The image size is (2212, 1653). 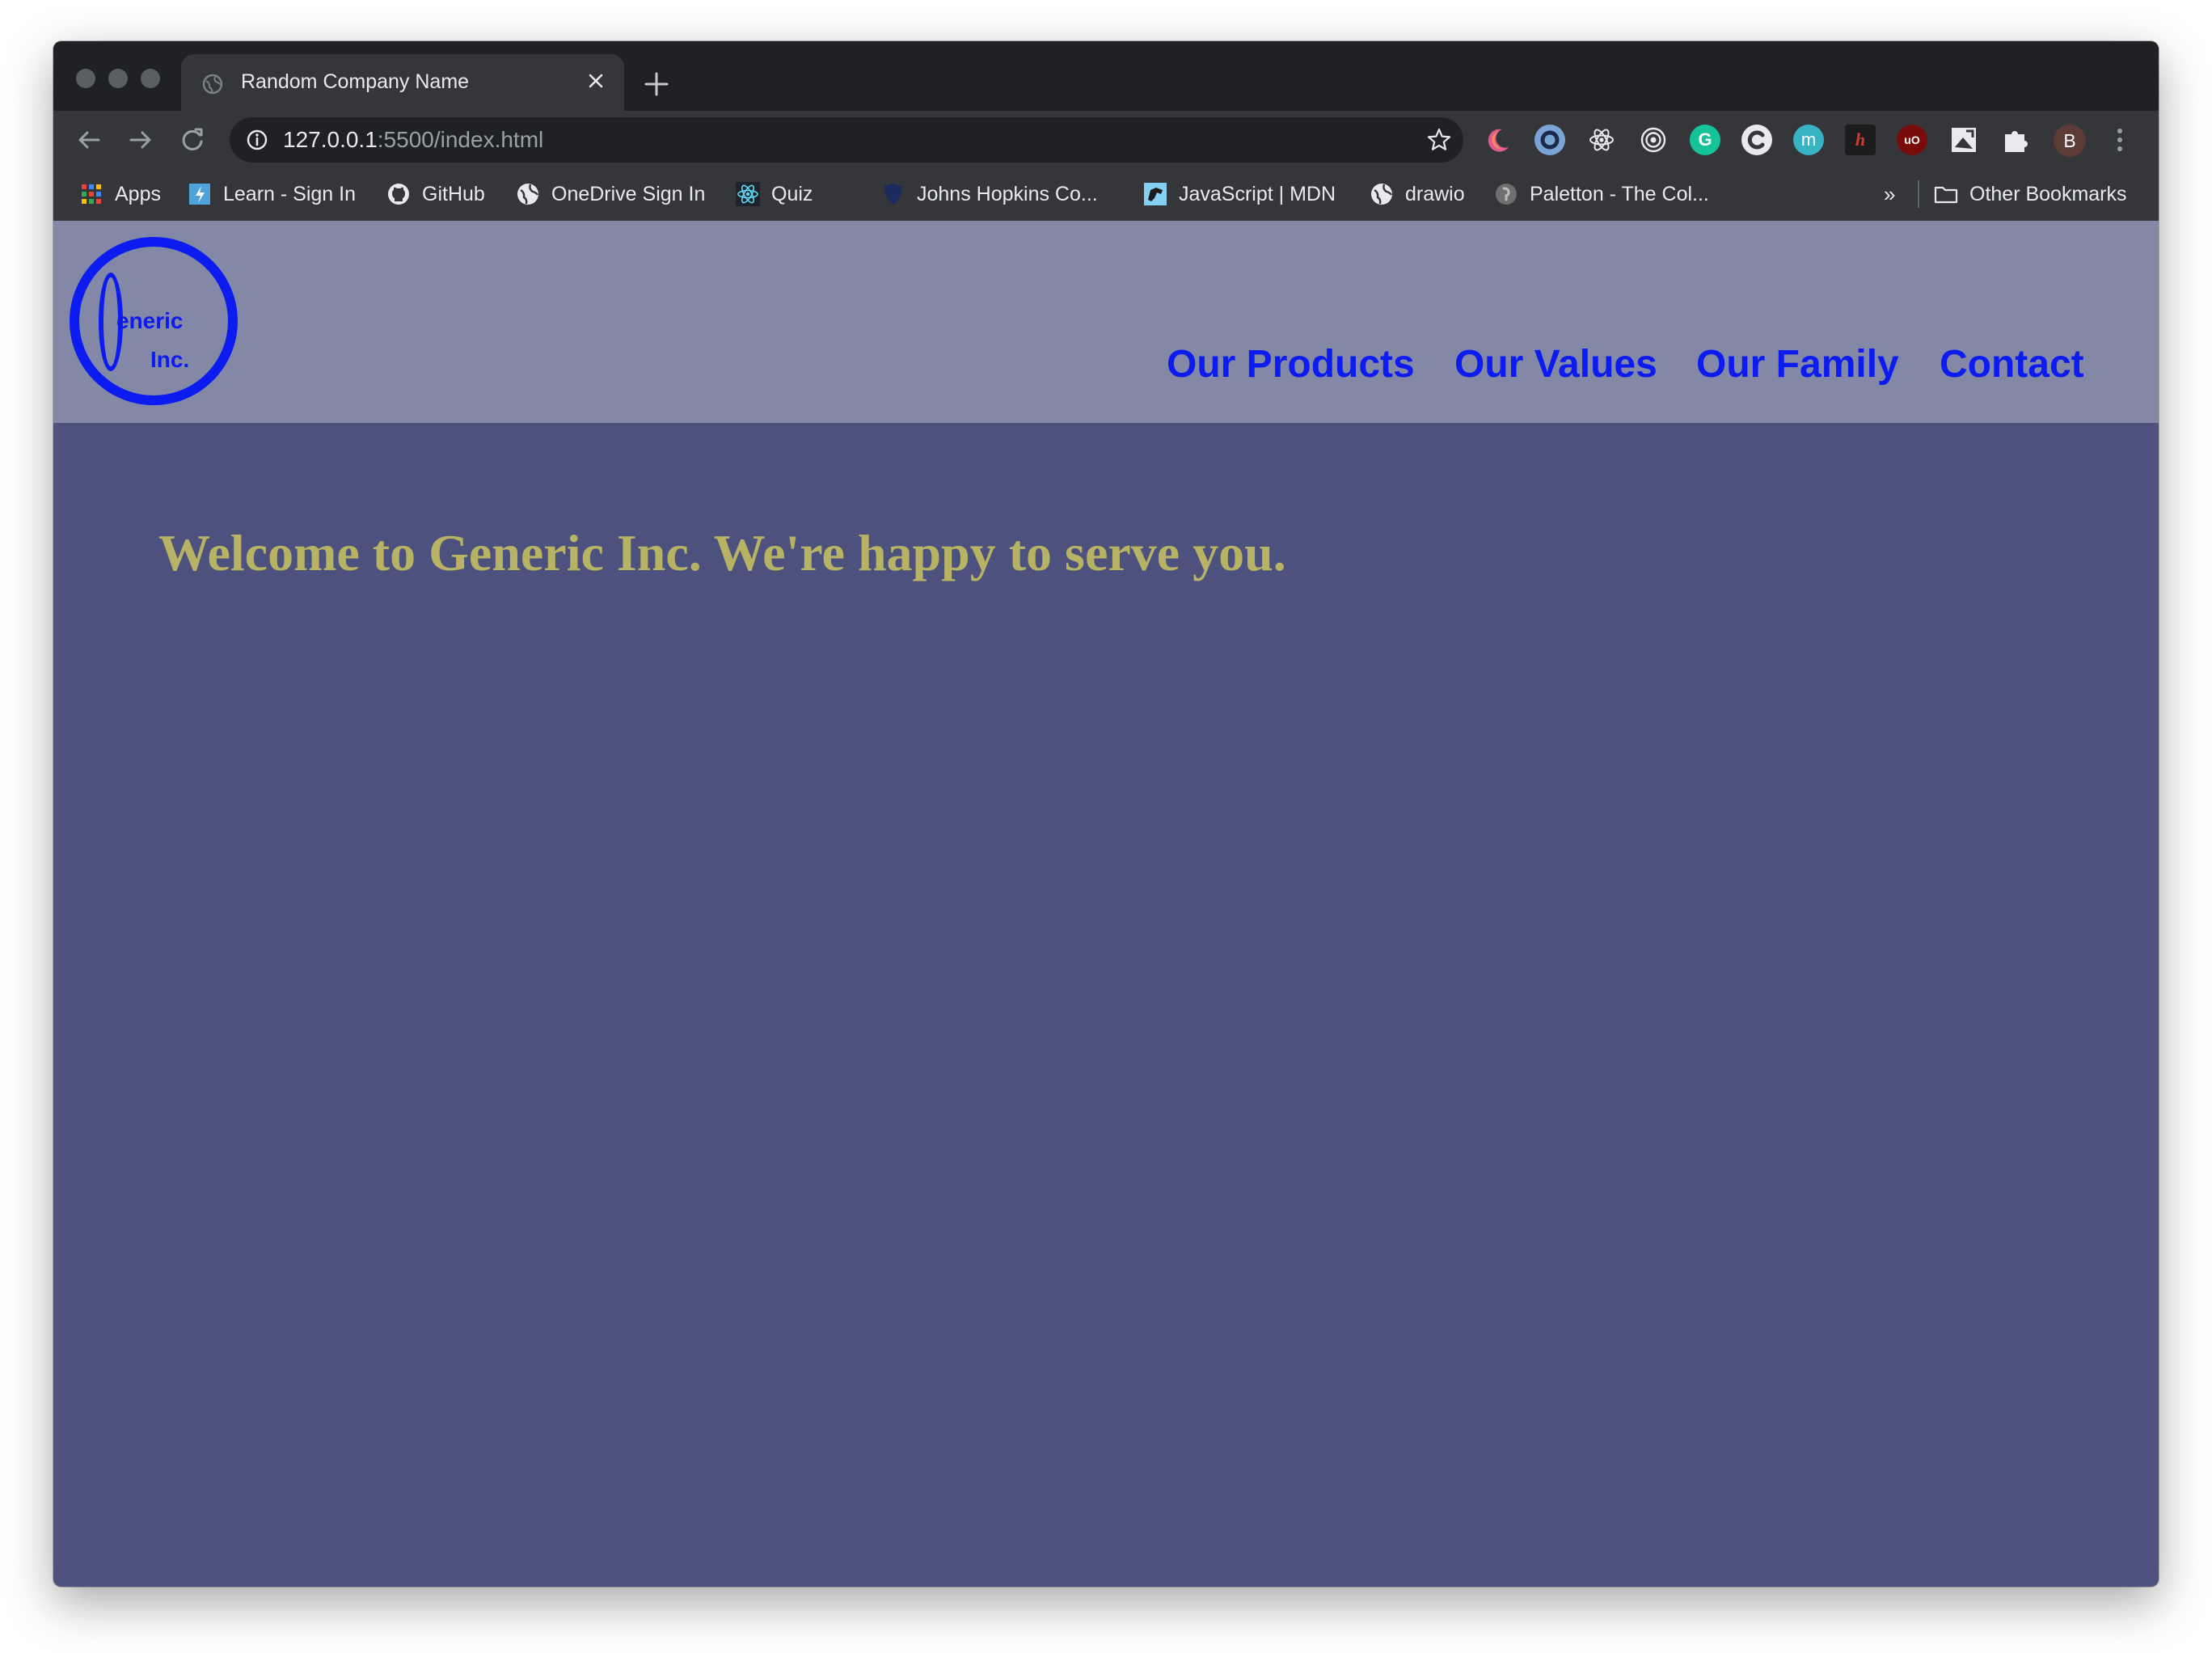 What do you see at coordinates (847, 140) in the screenshot?
I see `address-bar: 127.0.0.1:5500/index.html` at bounding box center [847, 140].